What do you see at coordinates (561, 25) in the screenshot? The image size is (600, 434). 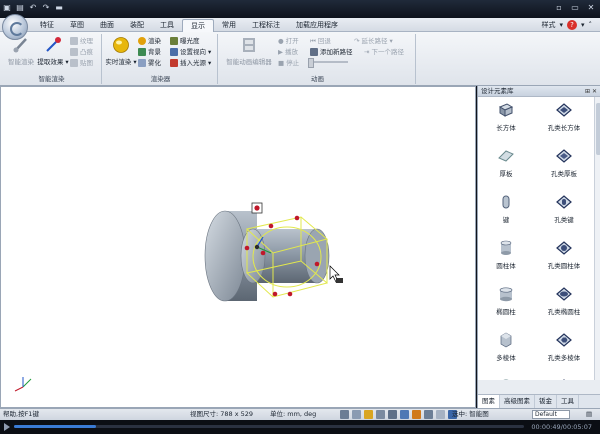 I see `style-dropdown-icon: ▾` at bounding box center [561, 25].